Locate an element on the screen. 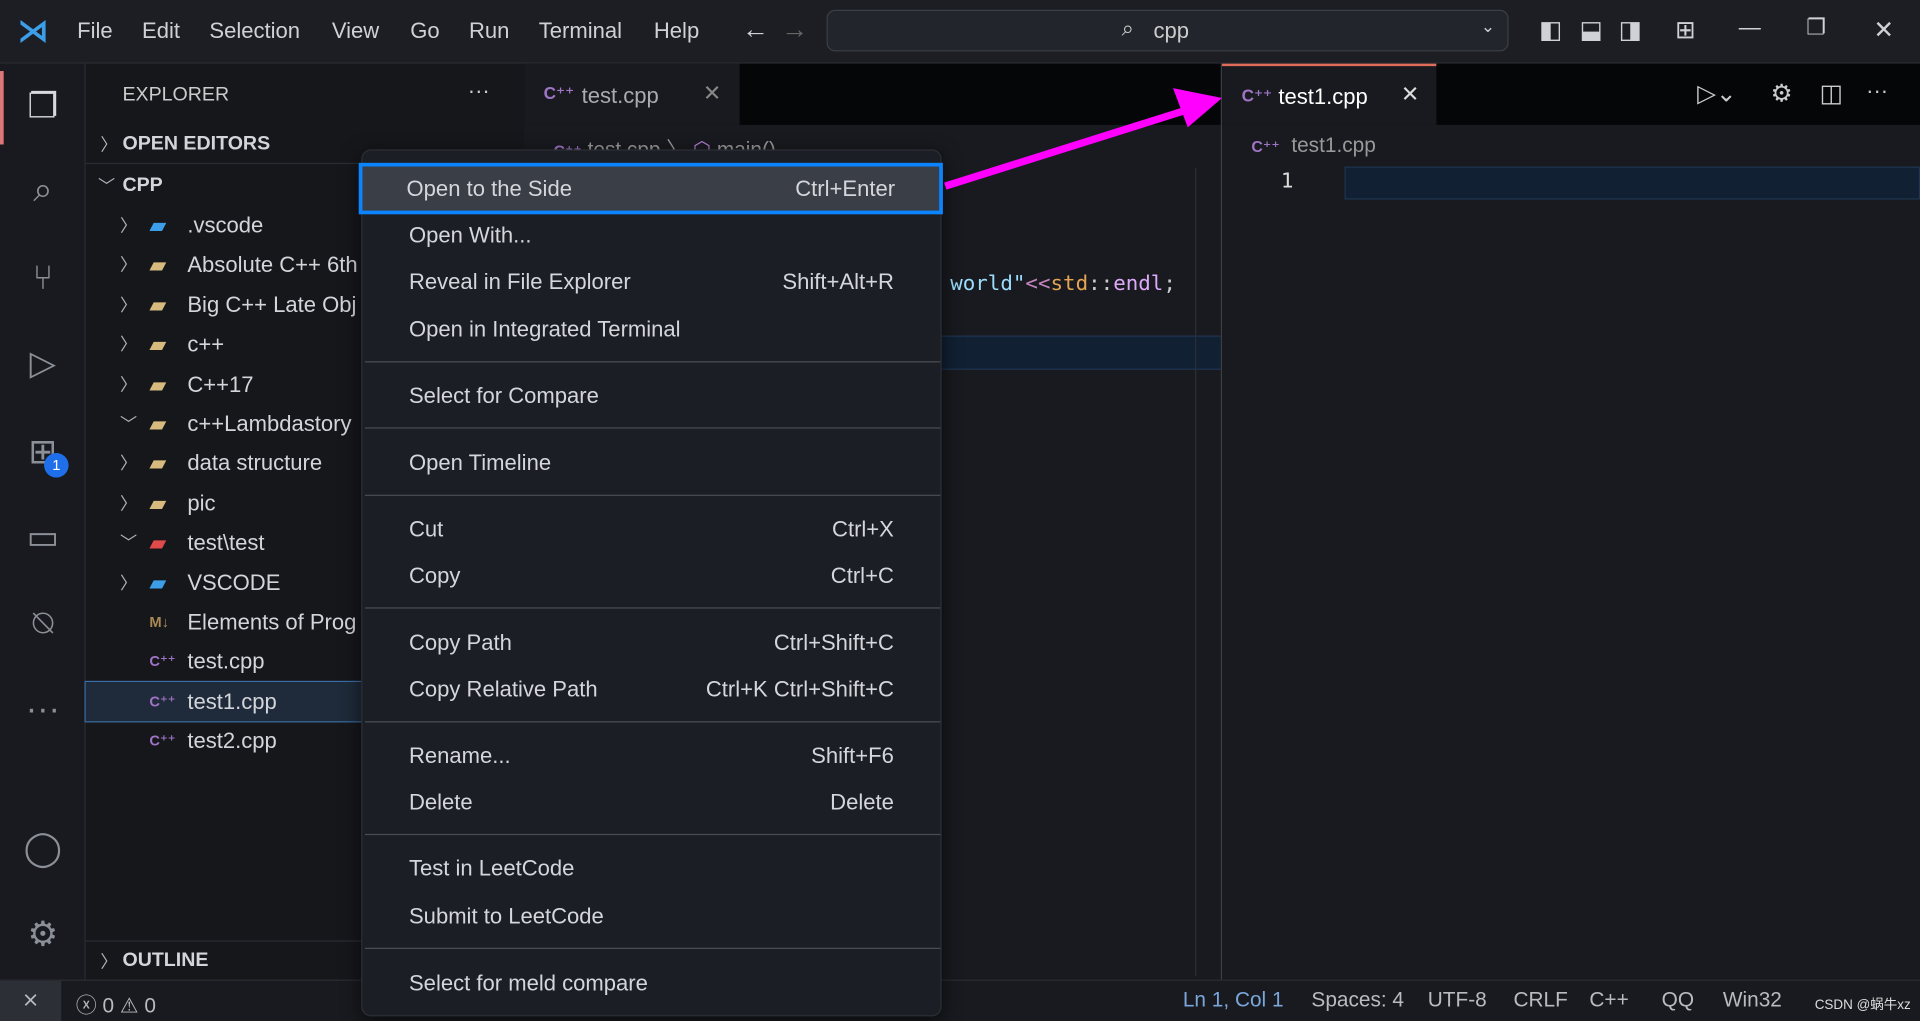 This screenshot has height=1021, width=1920. arrow-shaft is located at coordinates (1069, 147).